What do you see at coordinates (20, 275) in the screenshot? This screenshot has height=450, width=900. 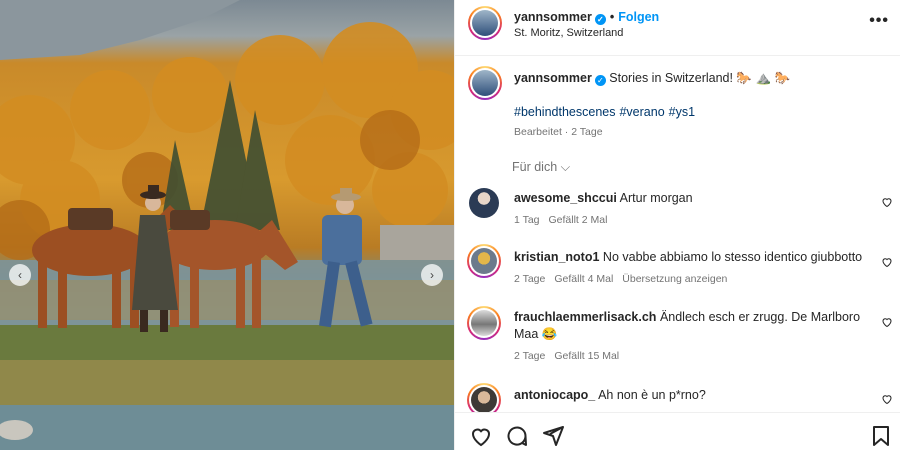 I see `previous-slide-button: ‹` at bounding box center [20, 275].